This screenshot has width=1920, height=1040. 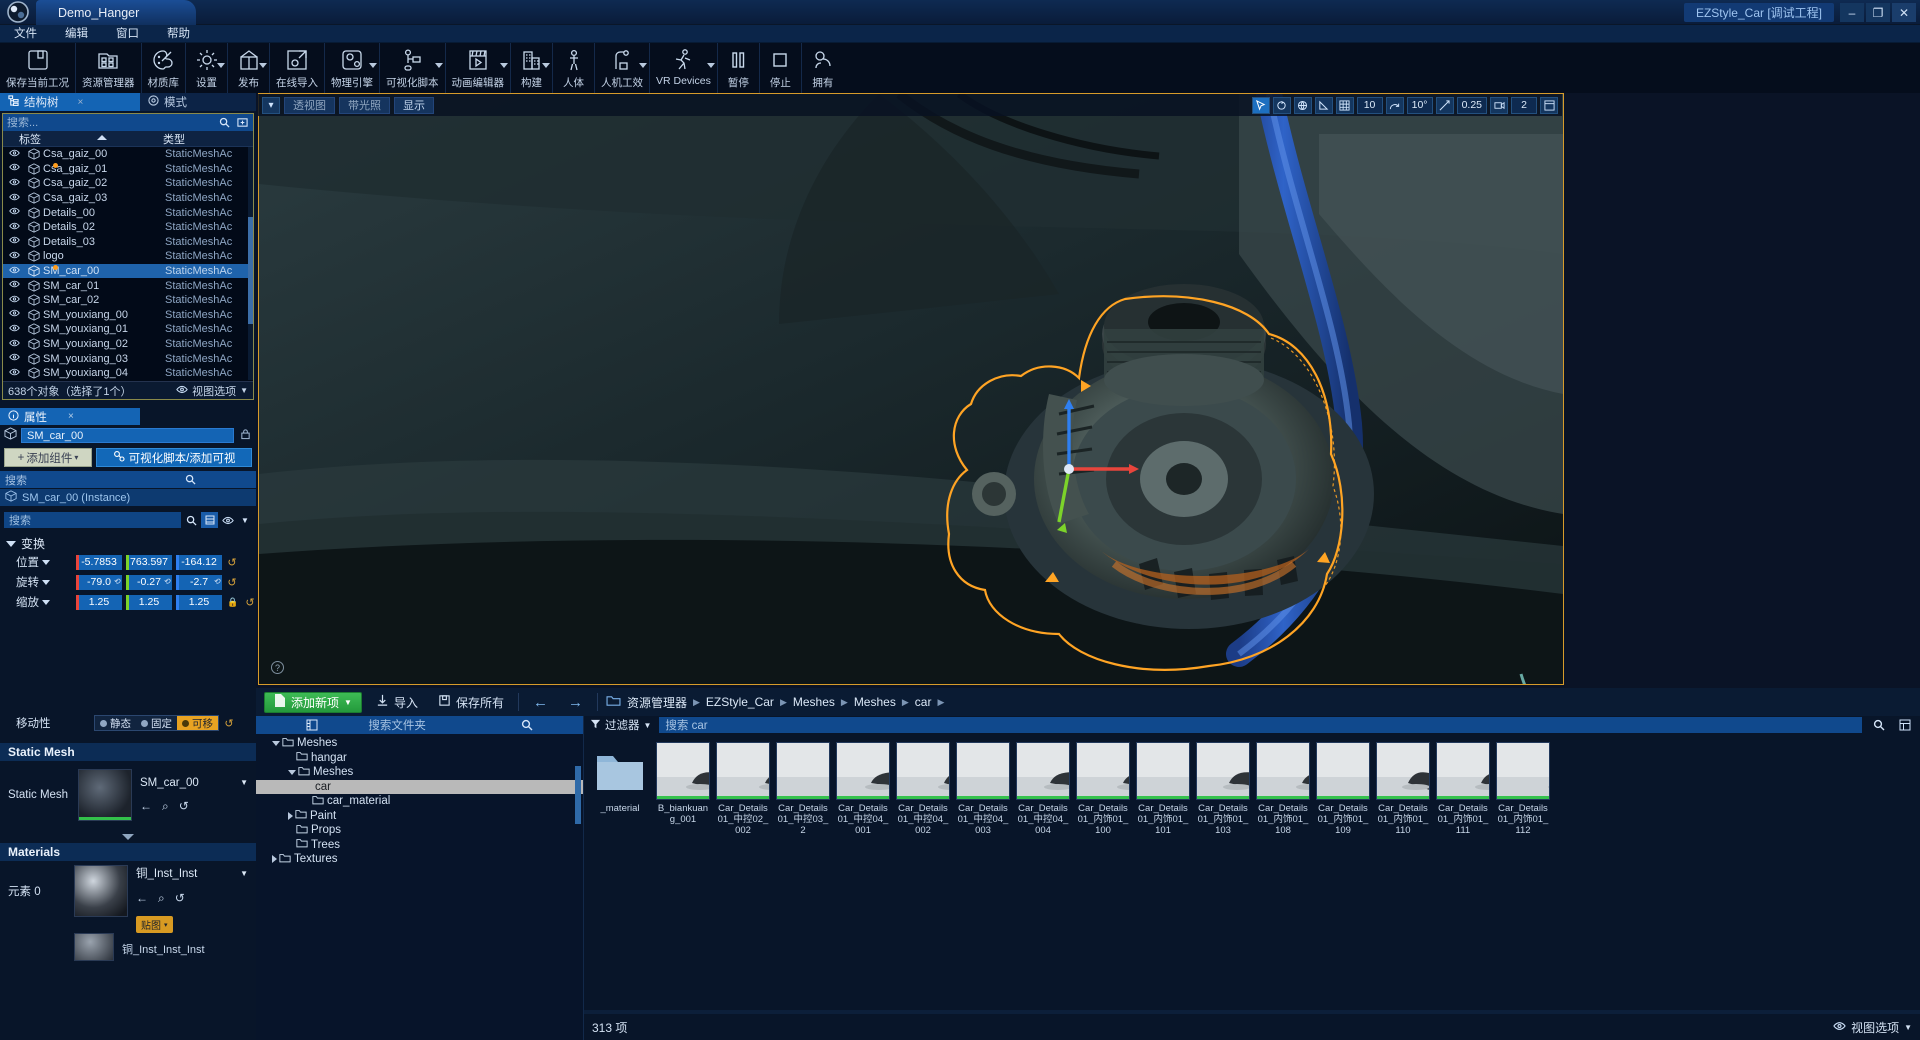 What do you see at coordinates (242, 123) in the screenshot?
I see `add-folder-icon` at bounding box center [242, 123].